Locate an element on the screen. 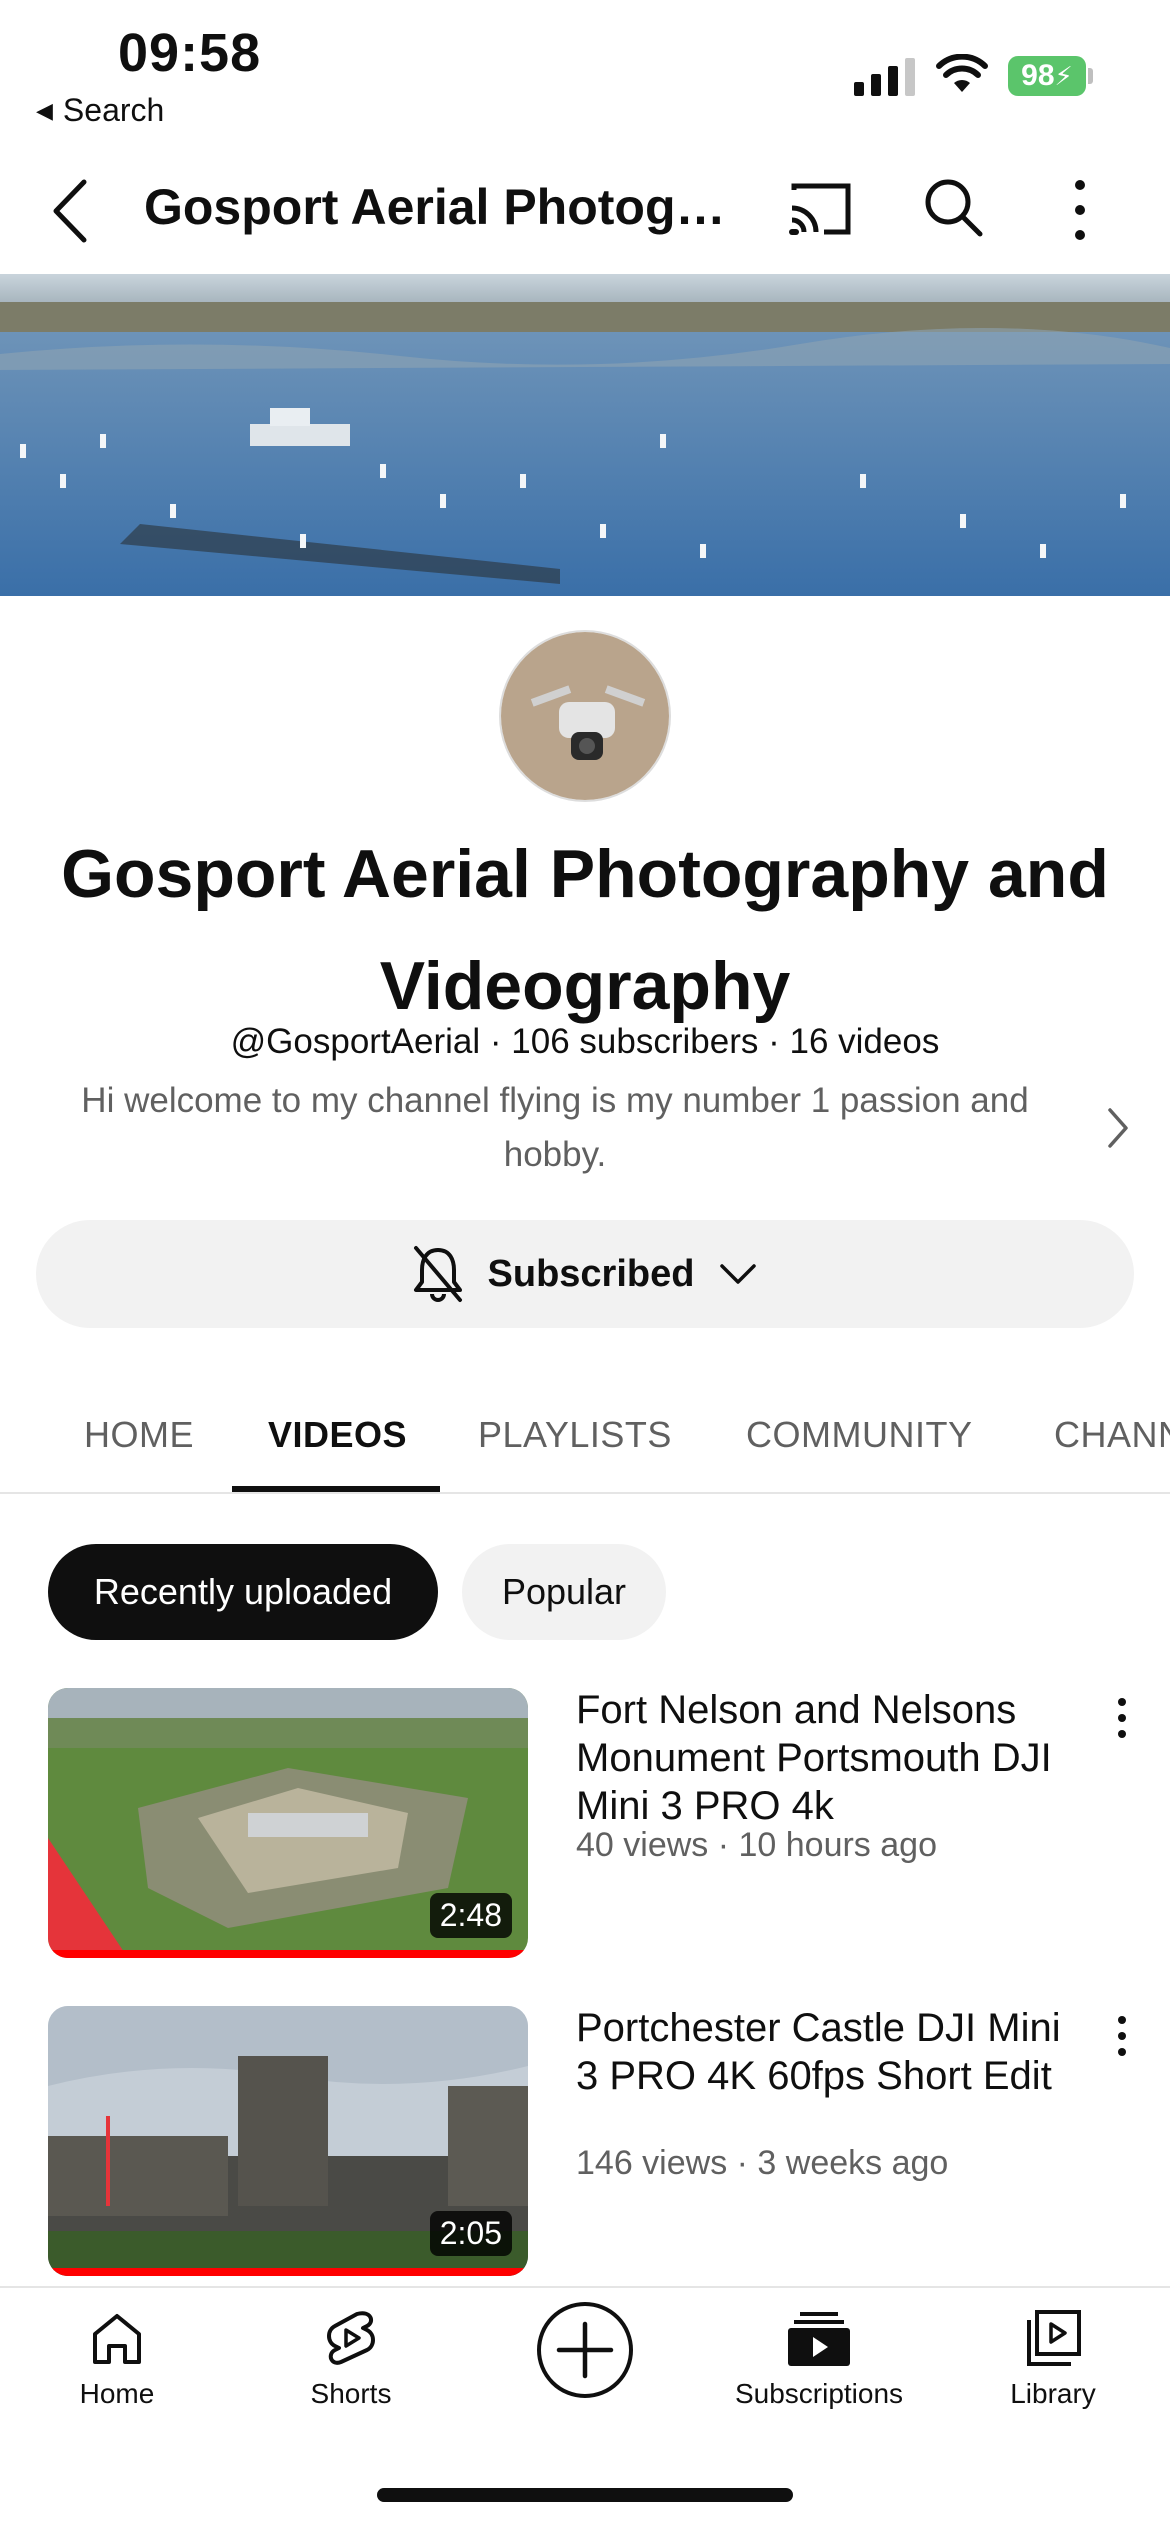 The height and width of the screenshot is (2532, 1170). create-plus-icon is located at coordinates (585, 2350).